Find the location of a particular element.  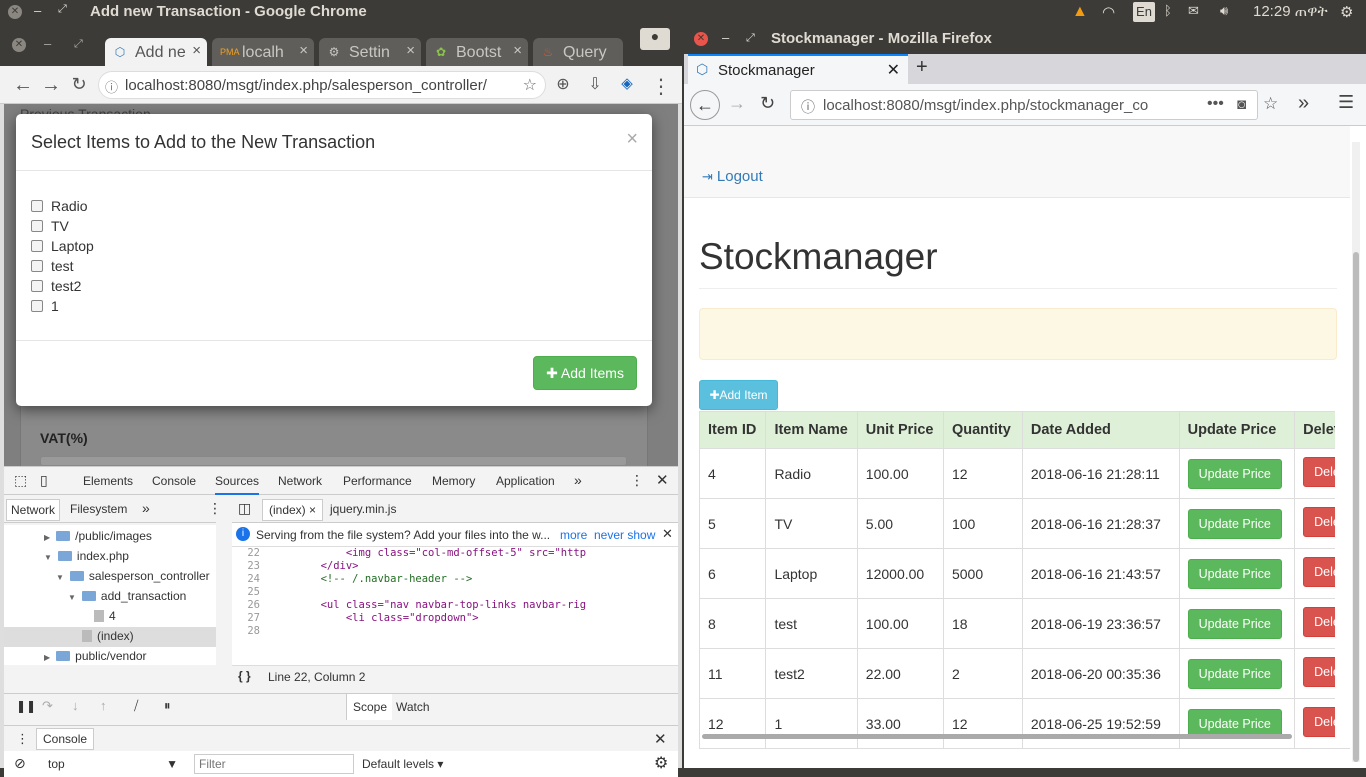

tab-stockmanager: ⬡ Stockmanager ✕ is located at coordinates (798, 69).